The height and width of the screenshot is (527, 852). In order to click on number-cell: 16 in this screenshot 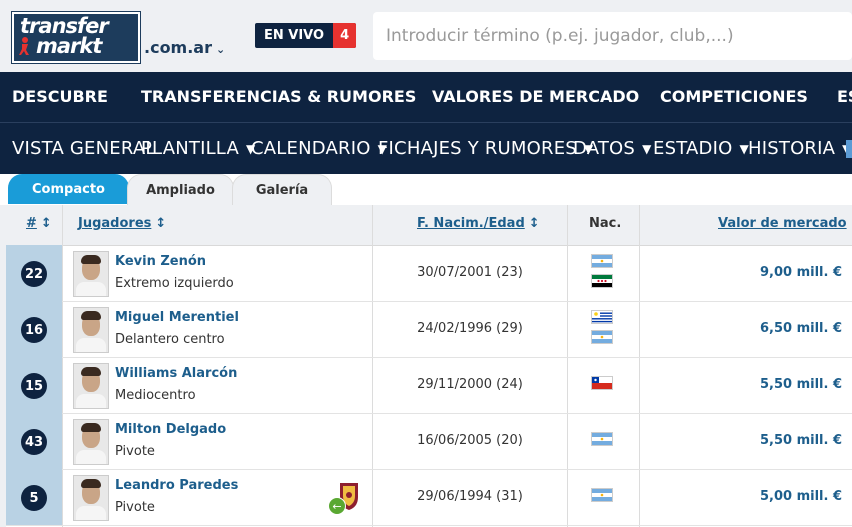, I will do `click(34, 329)`.